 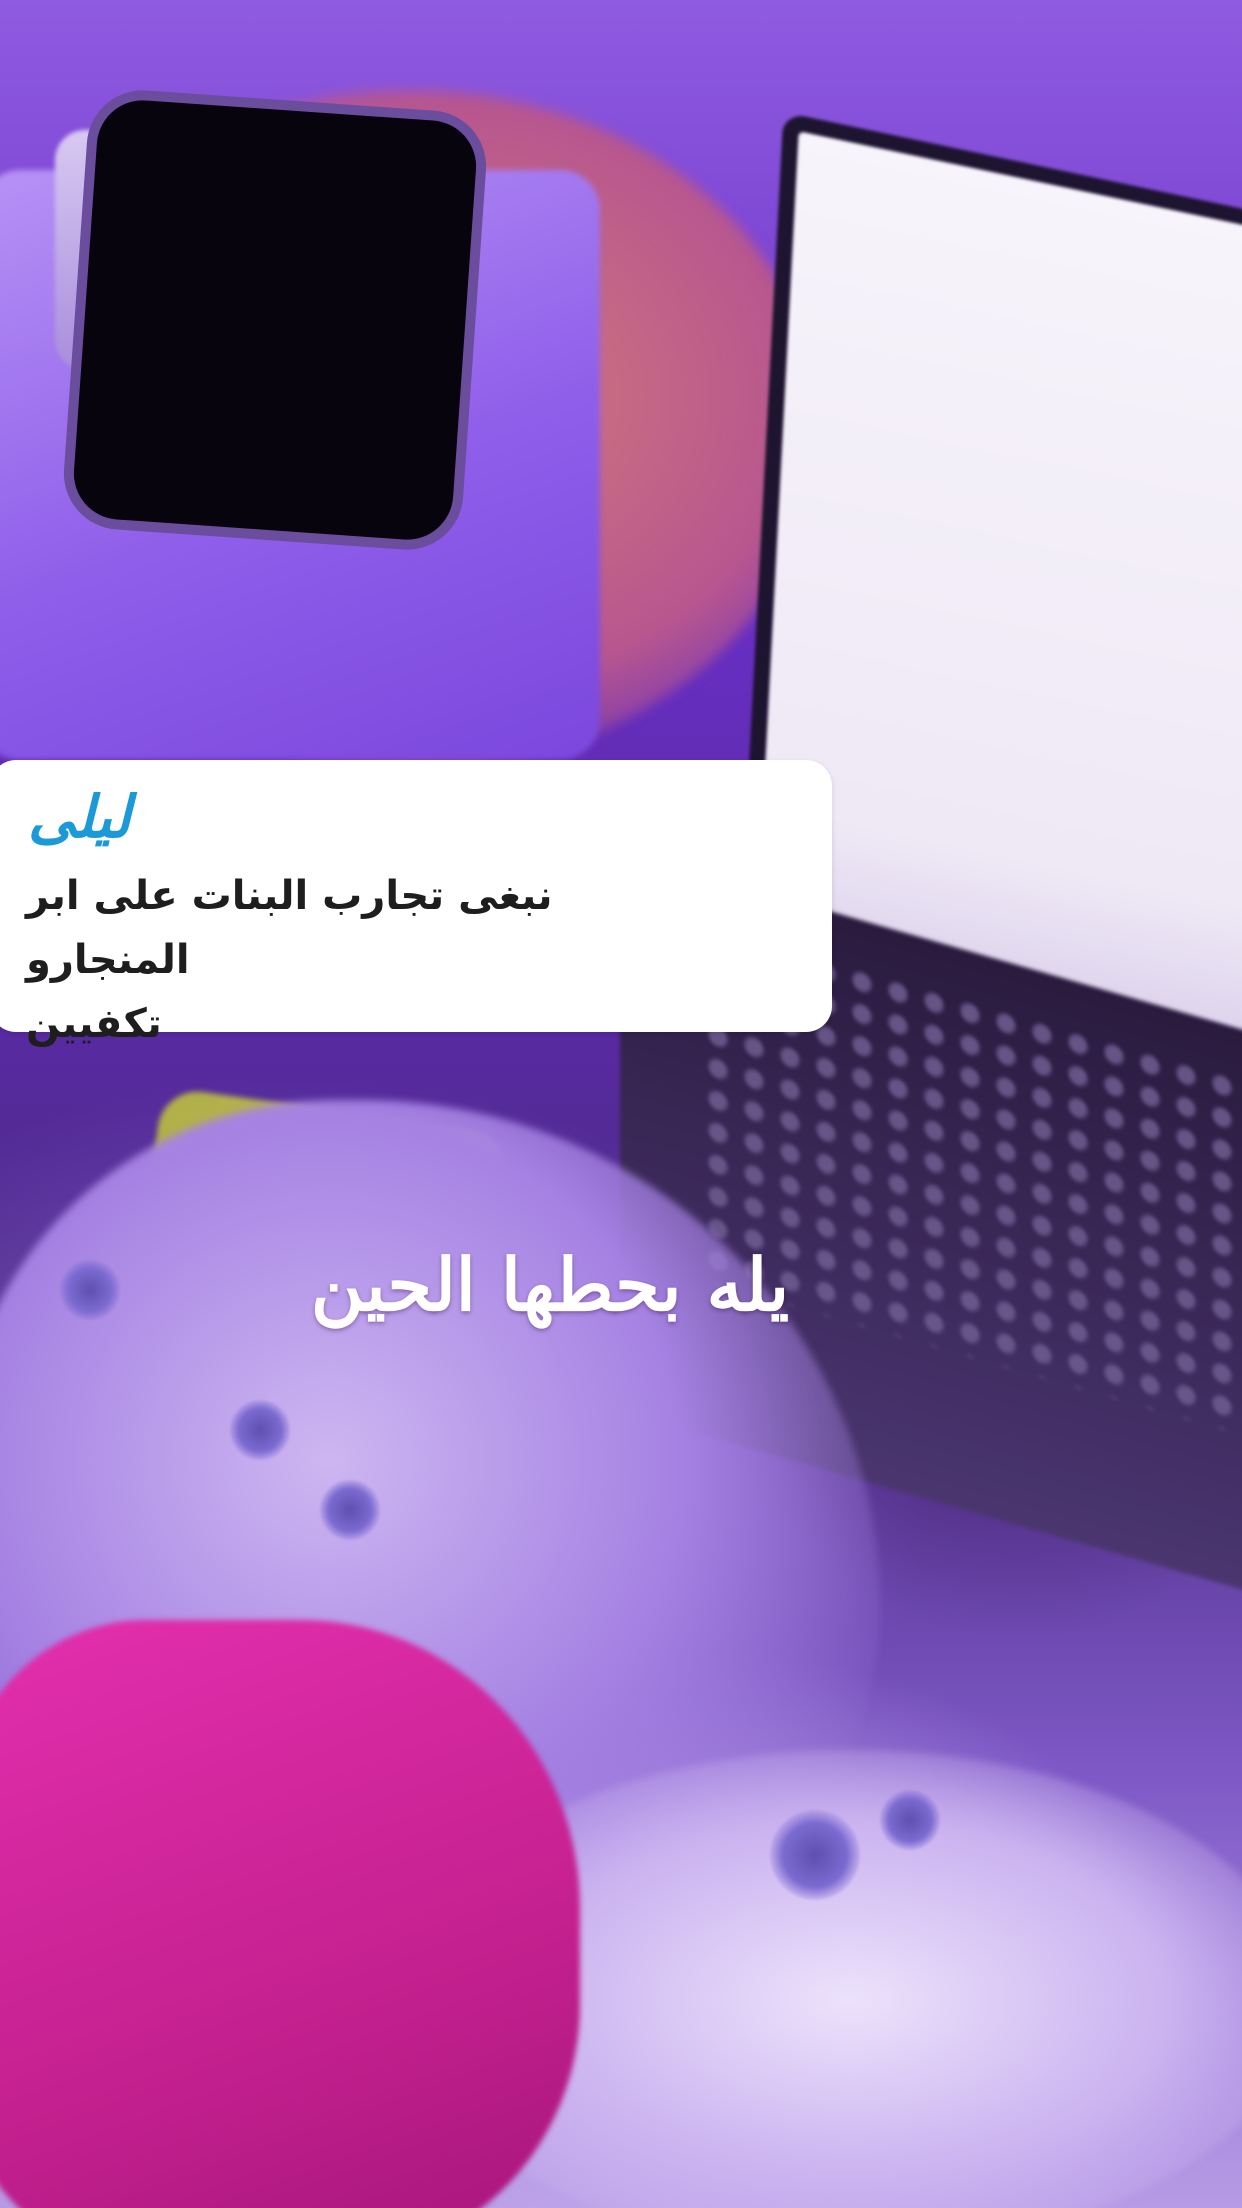 What do you see at coordinates (290, 1914) in the screenshot?
I see `background-pink-towel` at bounding box center [290, 1914].